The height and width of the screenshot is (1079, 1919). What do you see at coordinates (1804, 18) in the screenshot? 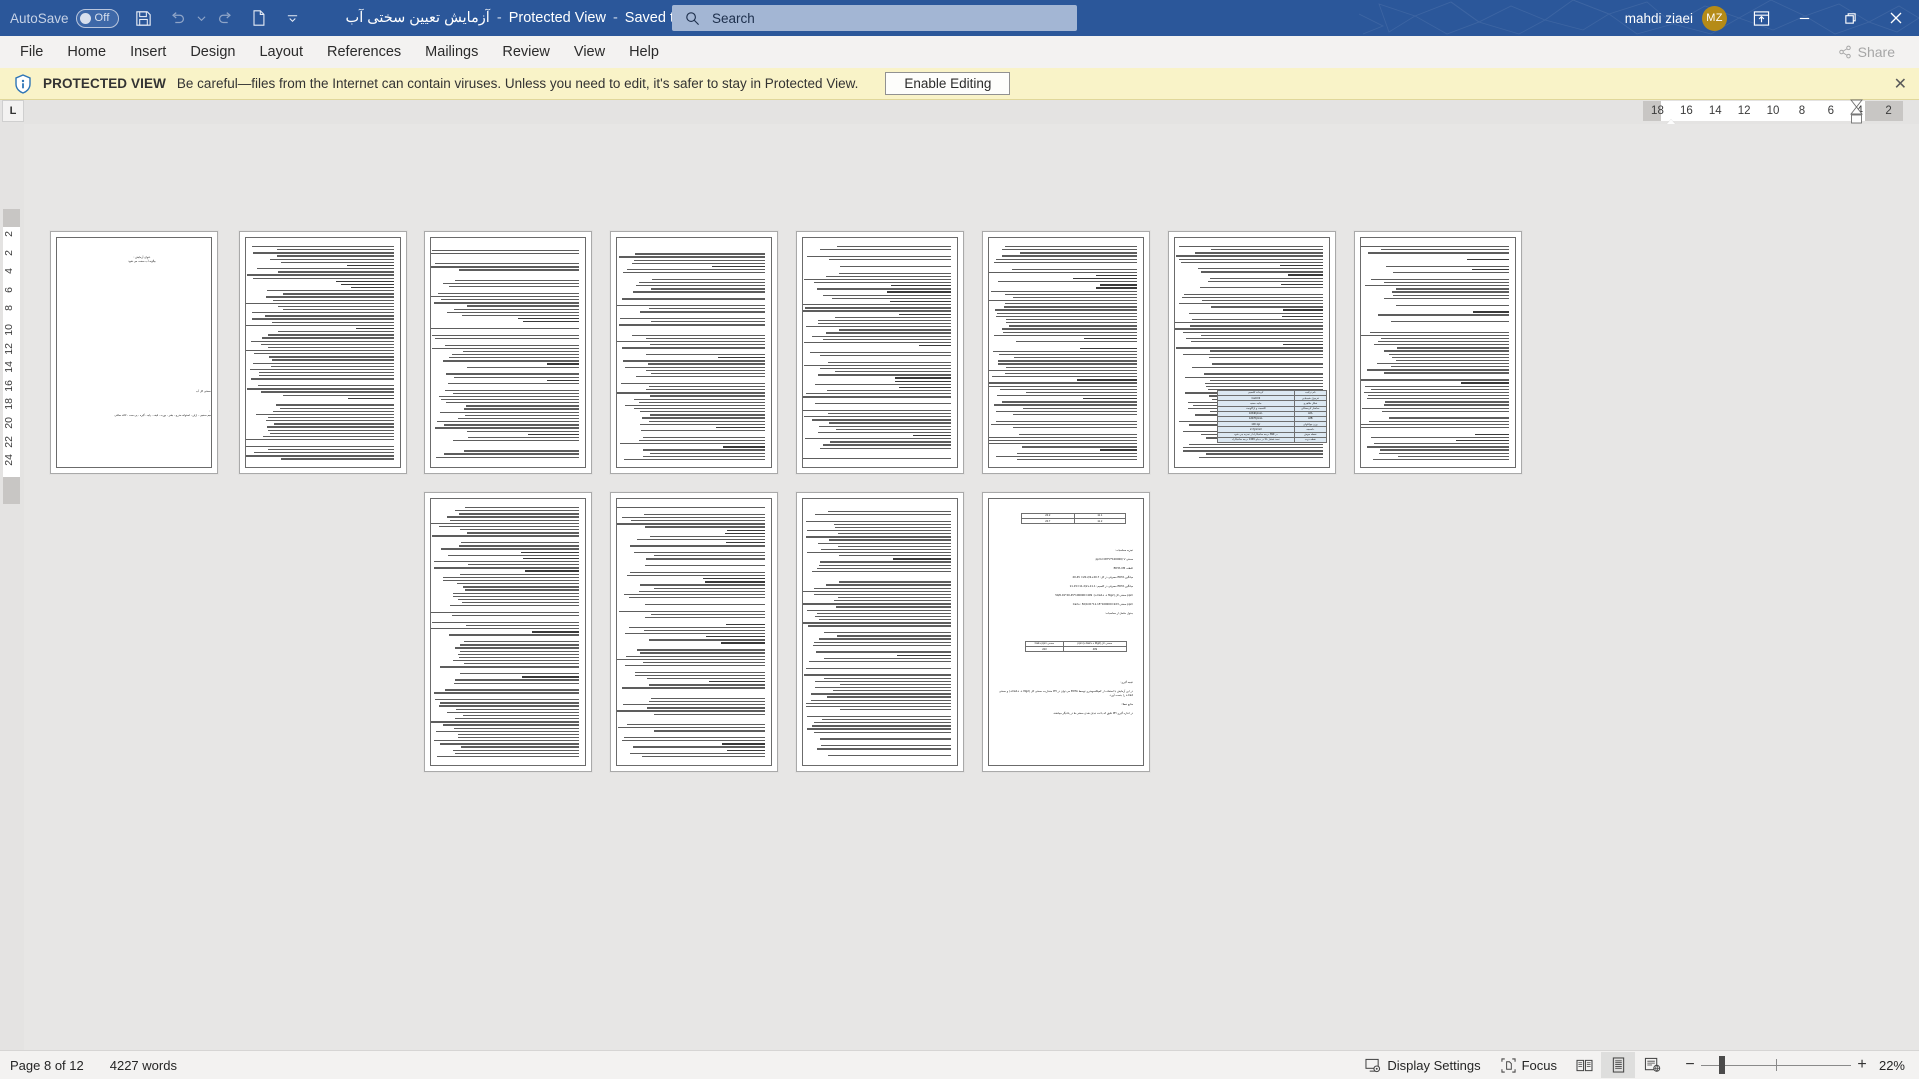
I see `minimize-button` at bounding box center [1804, 18].